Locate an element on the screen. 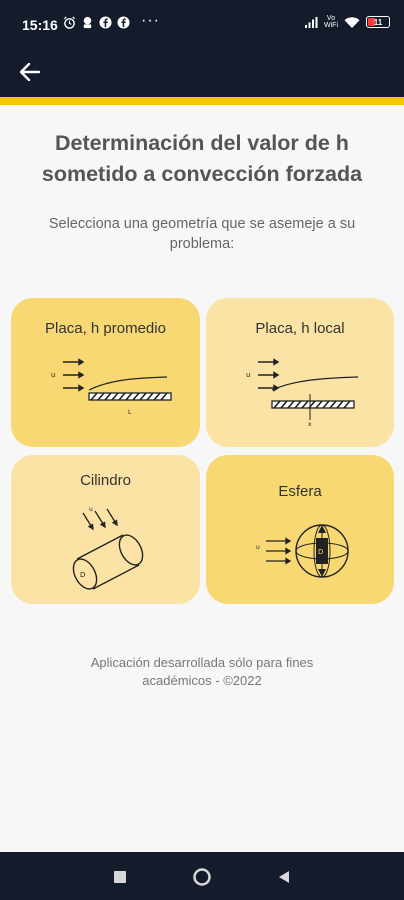  system-status-icons: Vo WiFi 11 is located at coordinates (347, 22).